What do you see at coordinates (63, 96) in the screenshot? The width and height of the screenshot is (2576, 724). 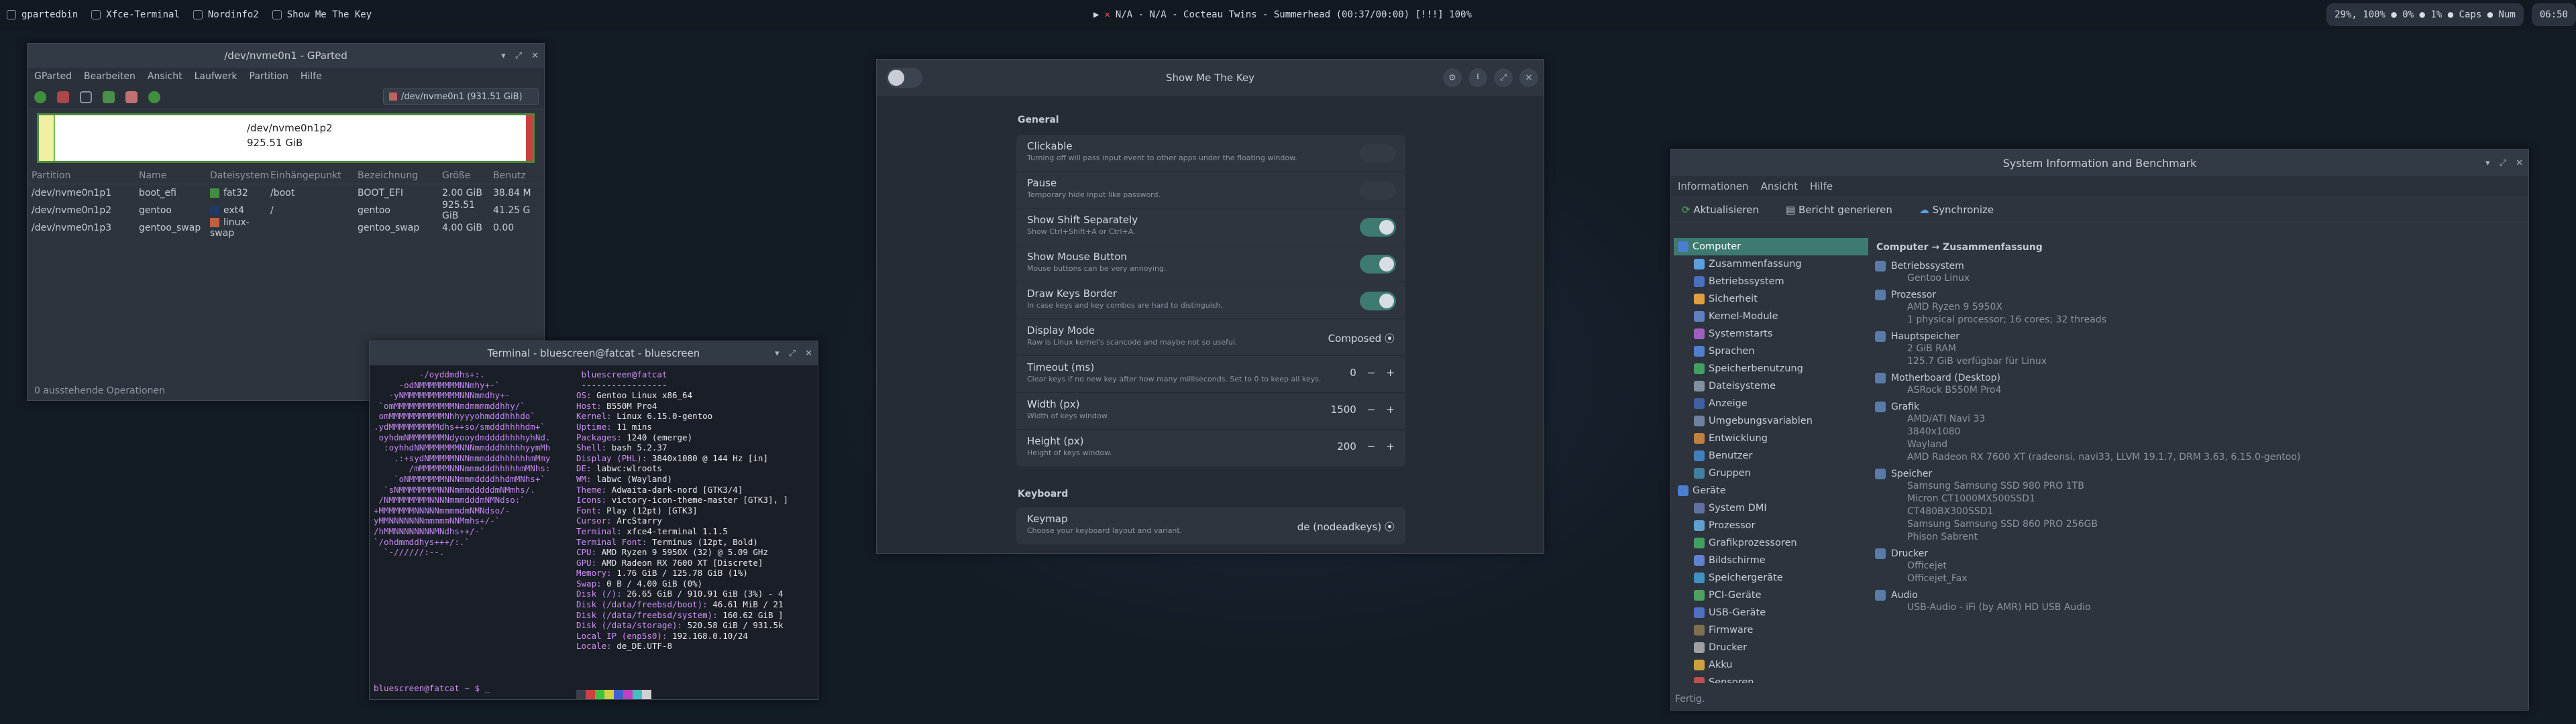 I see `delete-partition-icon` at bounding box center [63, 96].